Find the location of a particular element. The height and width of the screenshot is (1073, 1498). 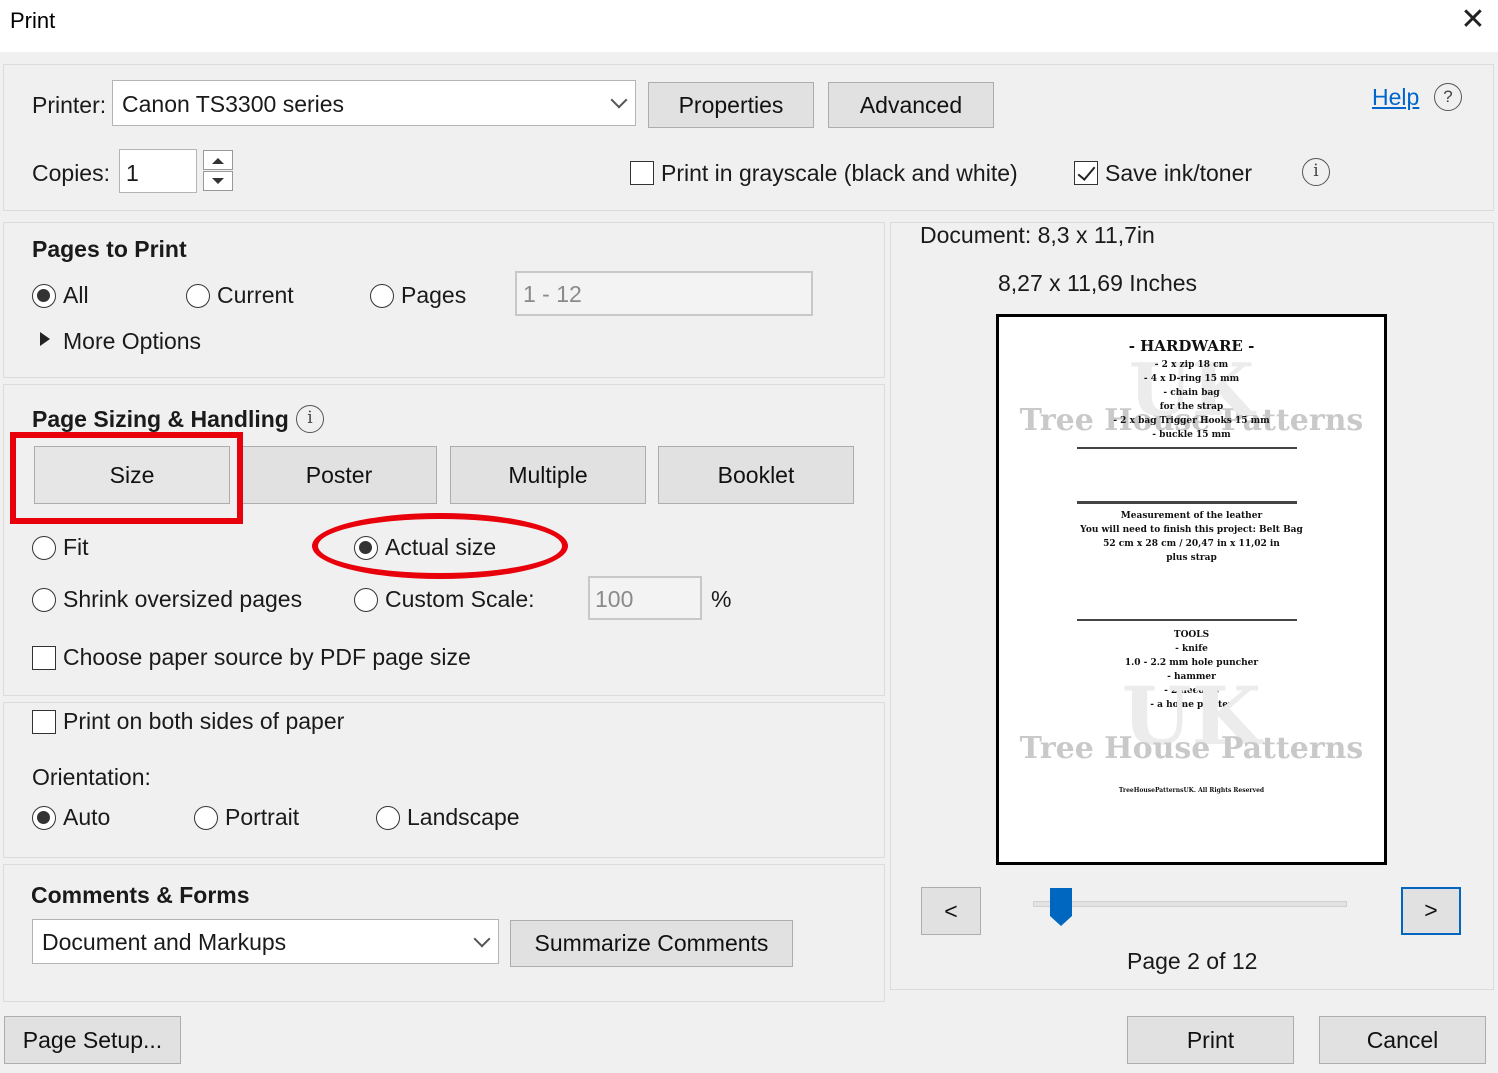

chevron-down-small-icon is located at coordinates (218, 181).